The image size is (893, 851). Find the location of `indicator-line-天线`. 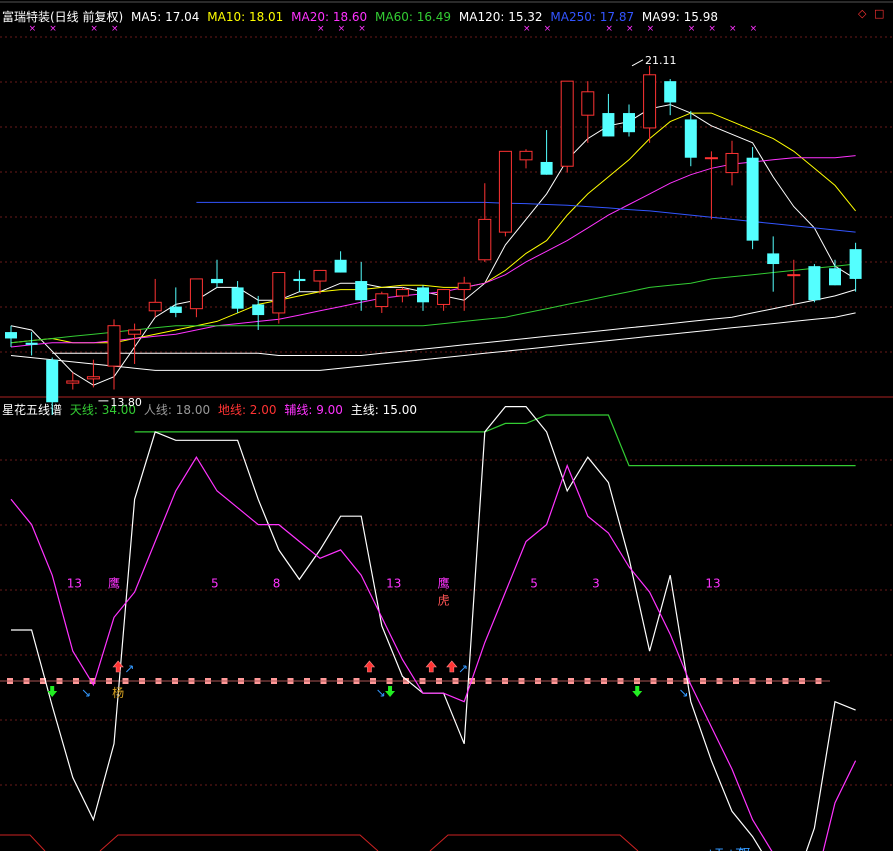

indicator-line-天线 is located at coordinates (495, 440).